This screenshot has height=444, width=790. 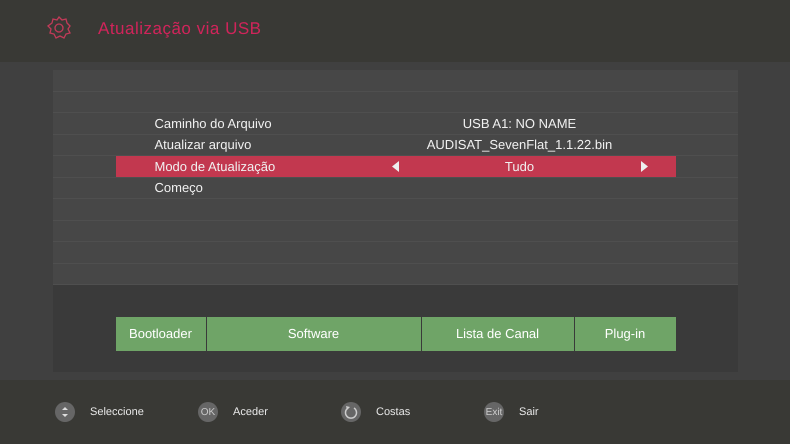 What do you see at coordinates (208, 412) in the screenshot?
I see `remote-key: OK` at bounding box center [208, 412].